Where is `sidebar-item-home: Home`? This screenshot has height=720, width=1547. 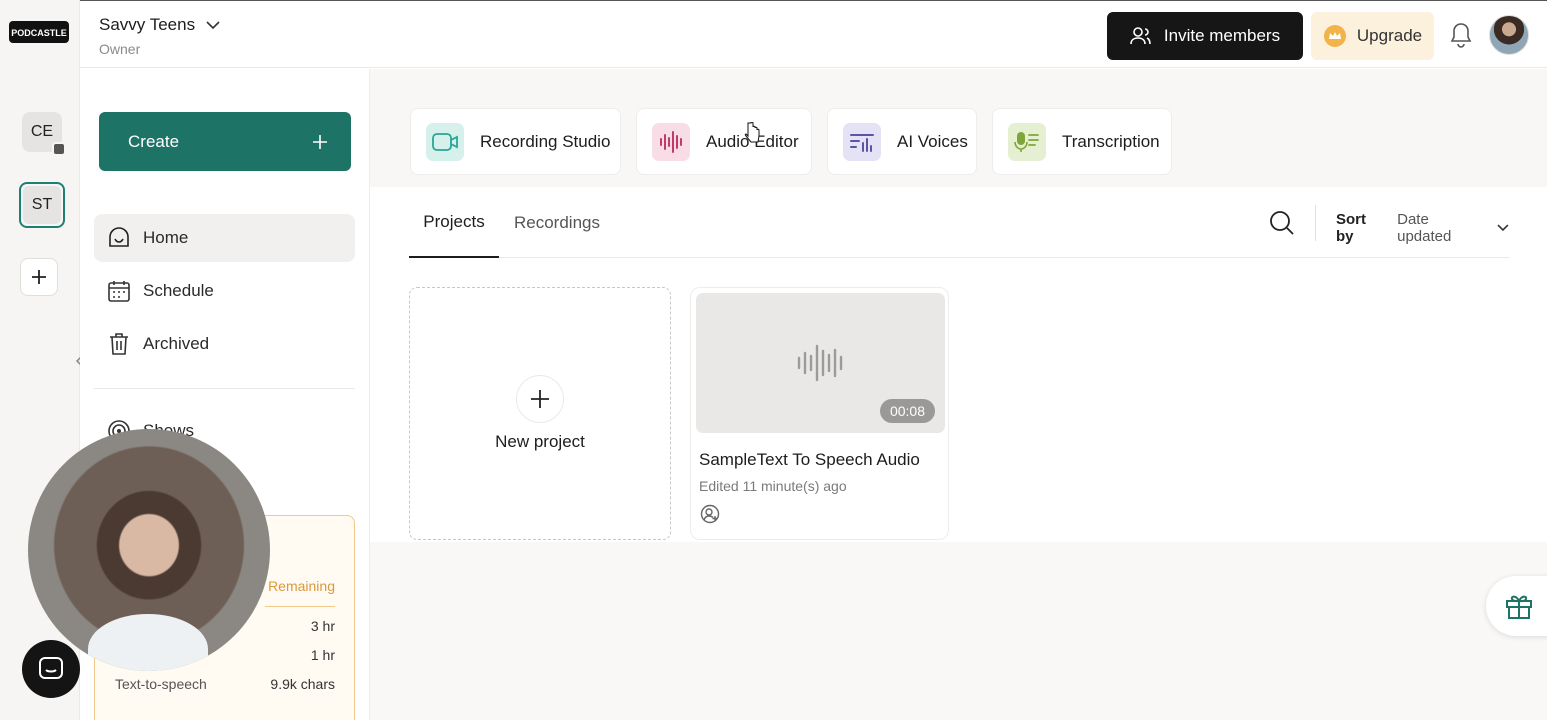 sidebar-item-home: Home is located at coordinates (224, 238).